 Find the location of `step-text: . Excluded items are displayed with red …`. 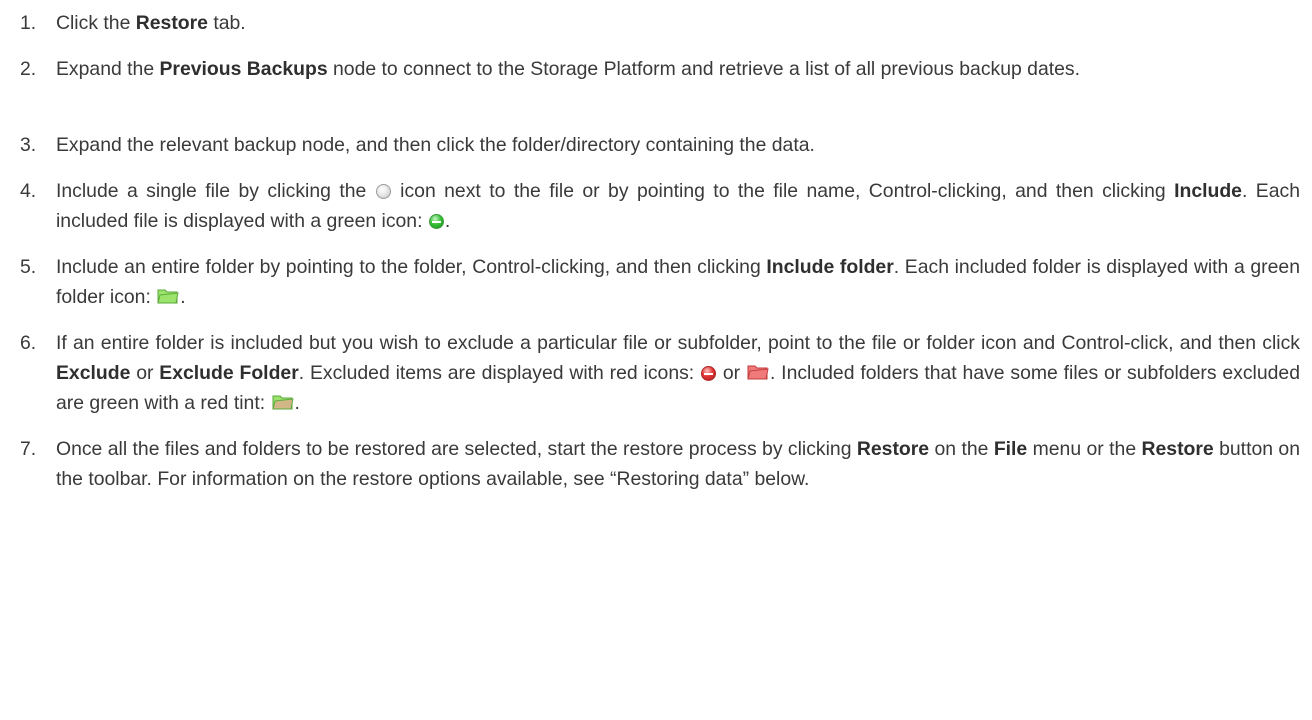

step-text: . Excluded items are displayed with red … is located at coordinates (499, 373).